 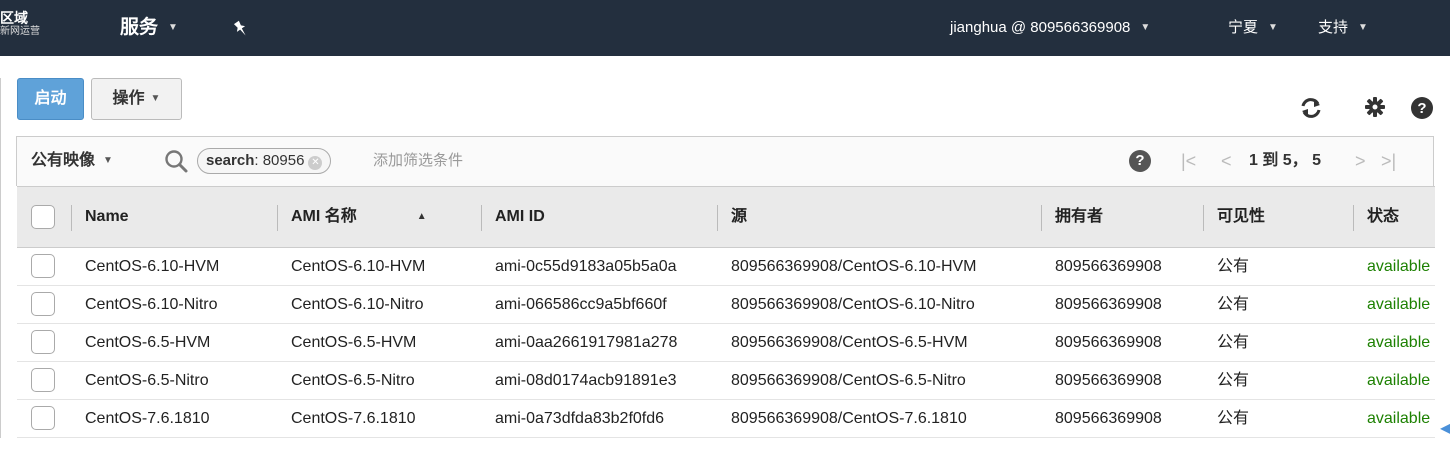 I want to click on cell-source: 809566369908/CentOS-6.10-Nitro, so click(x=853, y=304).